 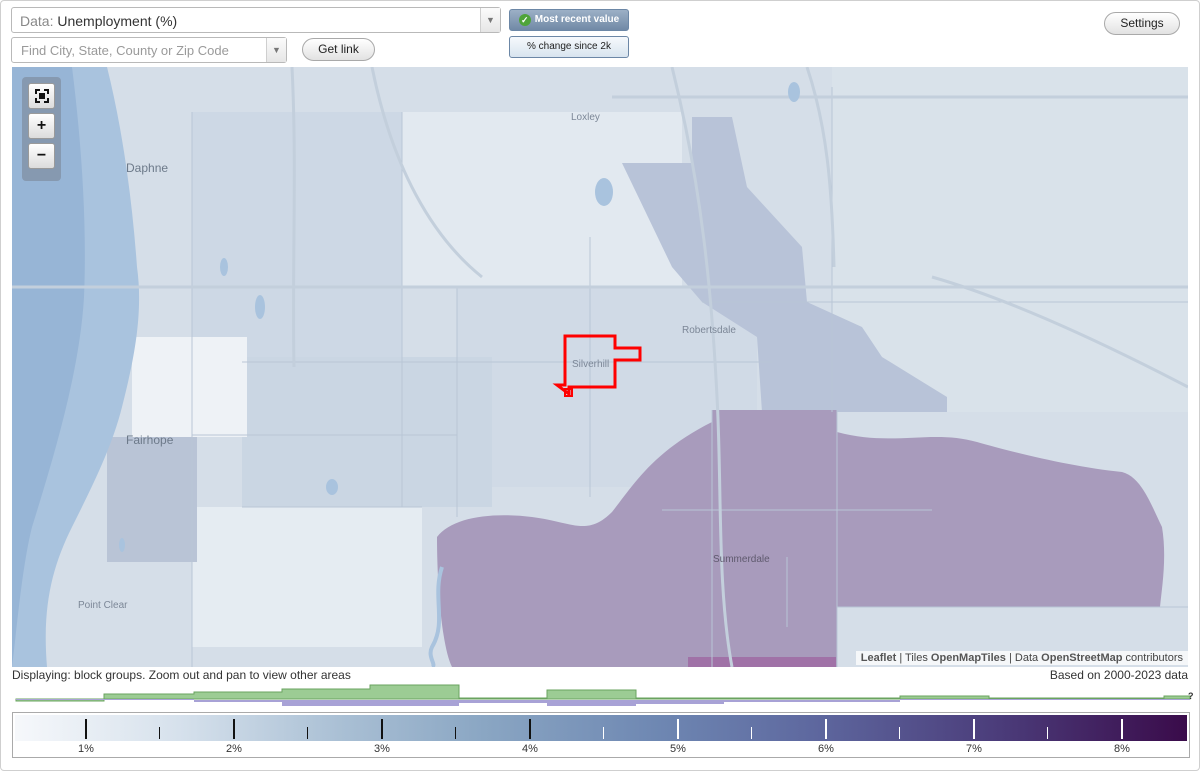 I want to click on place-label: Summerdale, so click(x=741, y=559).